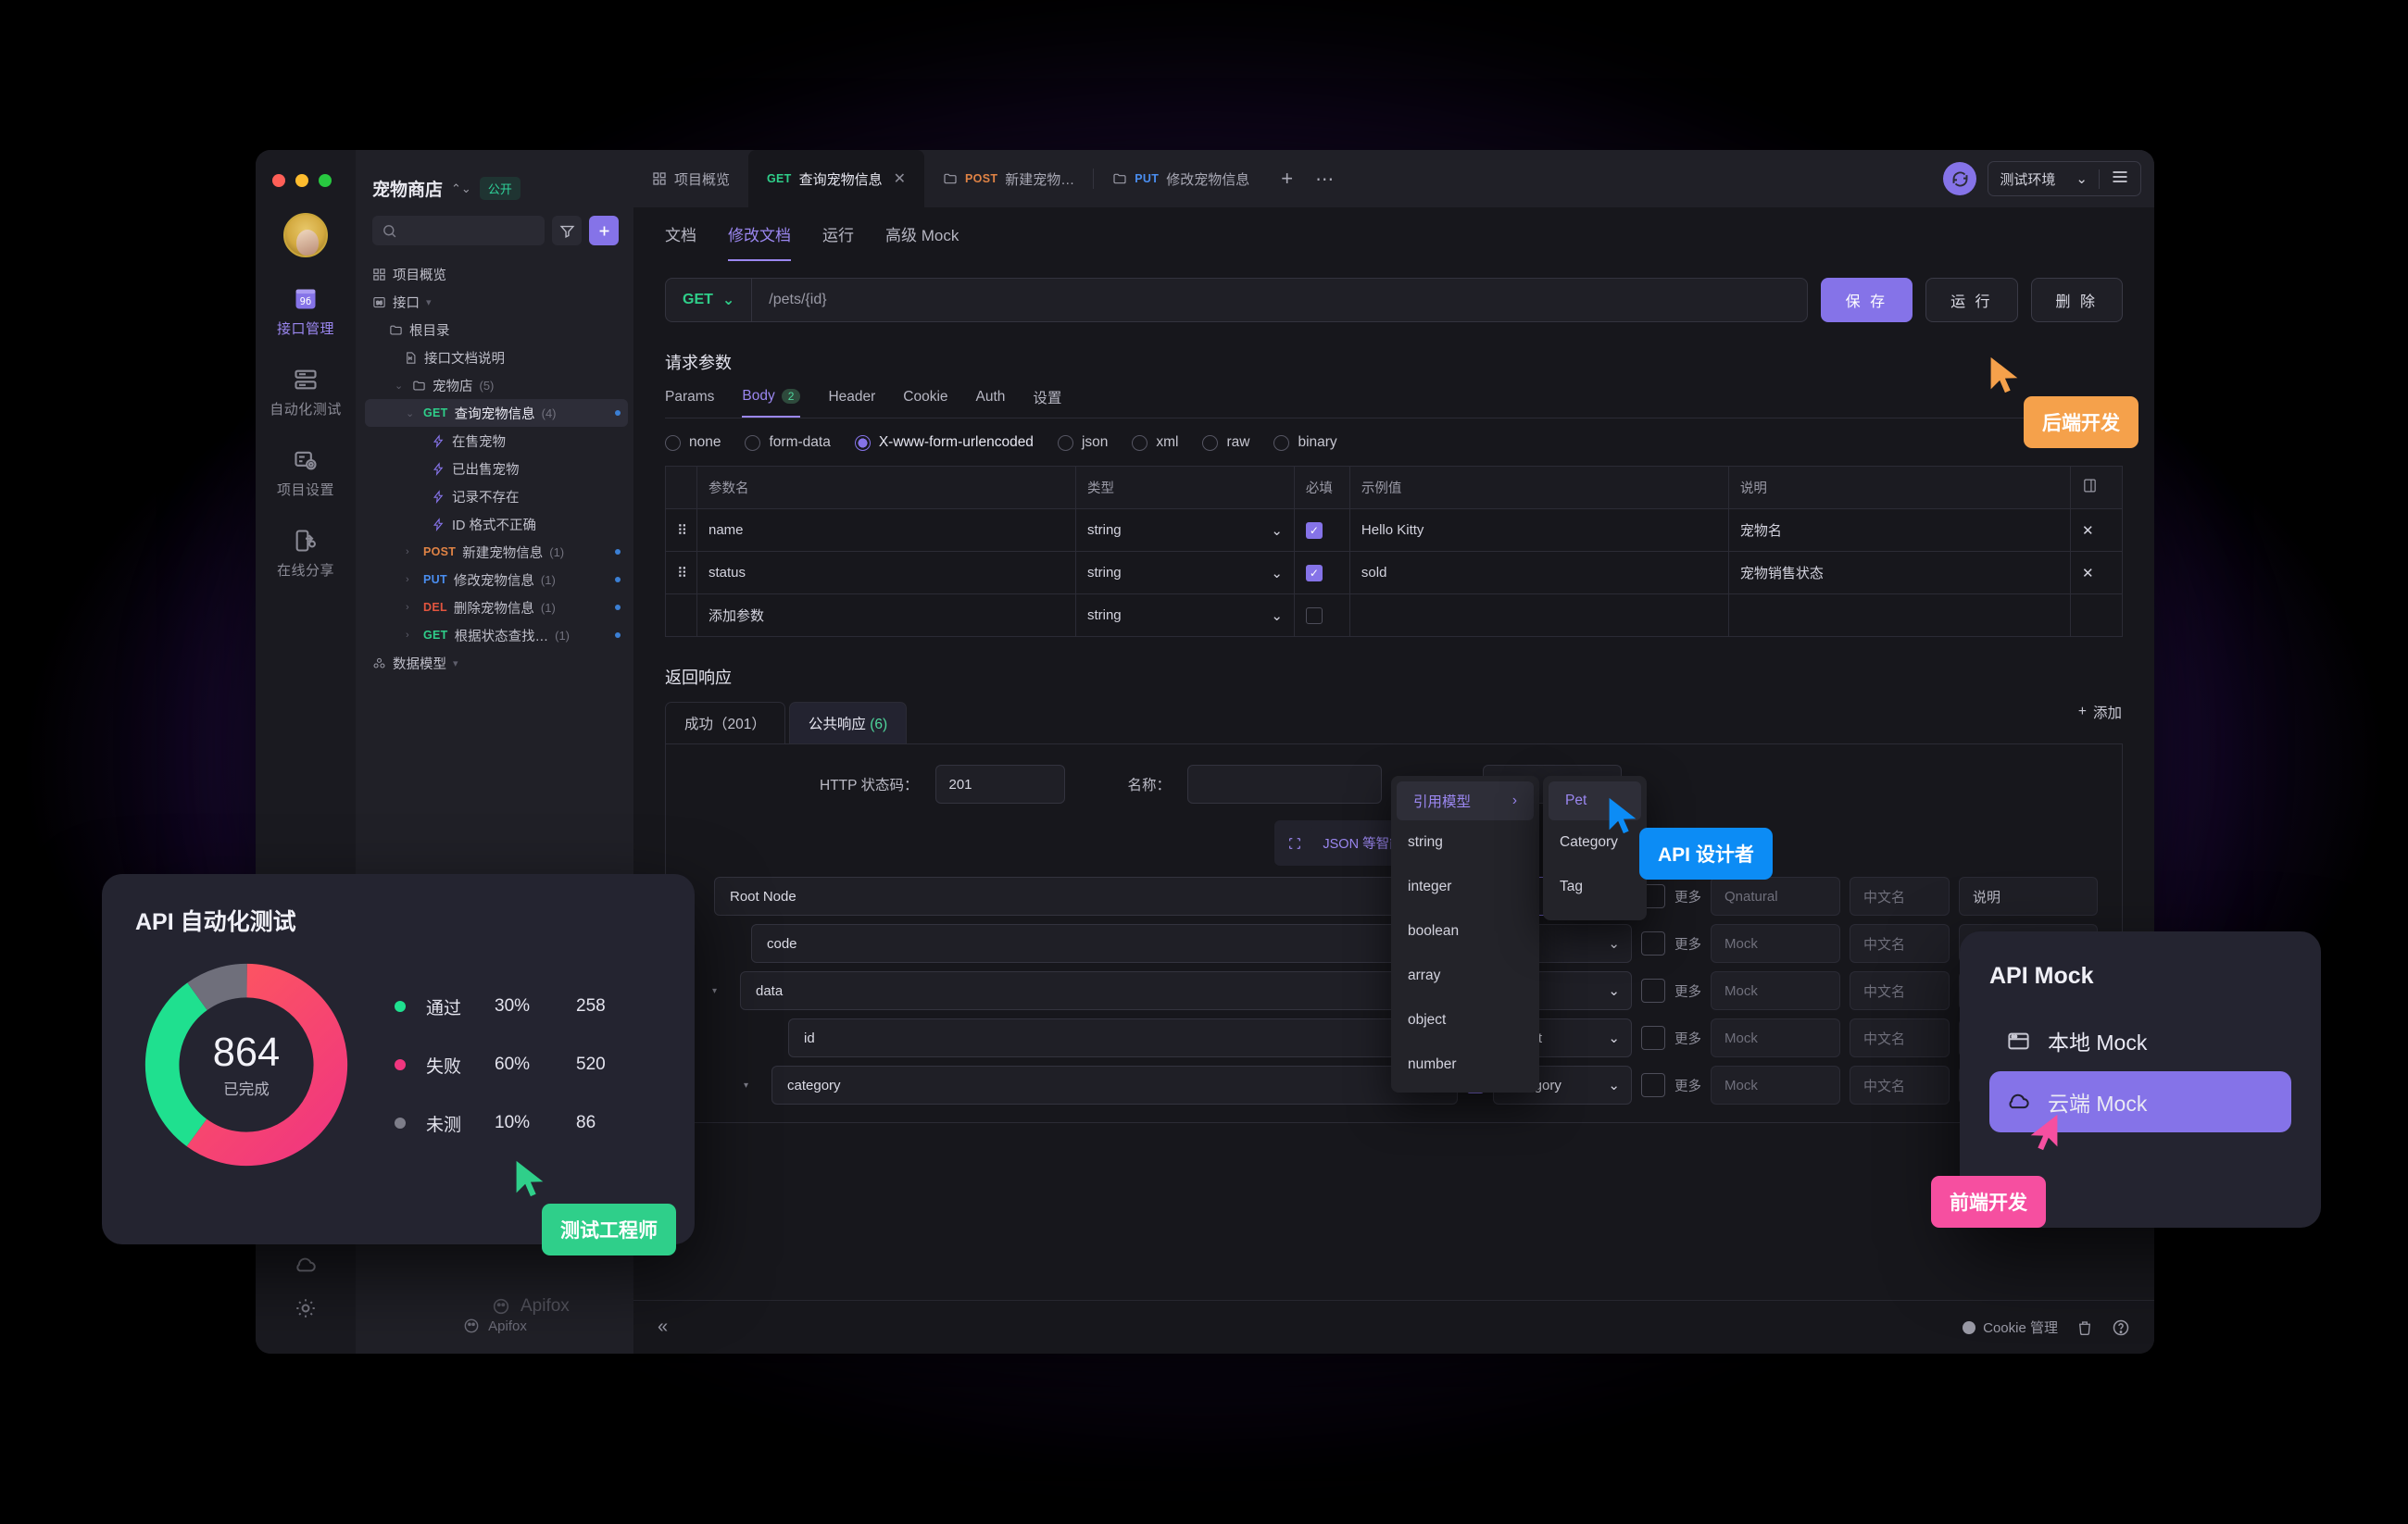 Image resolution: width=2408 pixels, height=1524 pixels. I want to click on sidebar-item-project-settings: 项目设置, so click(306, 472).